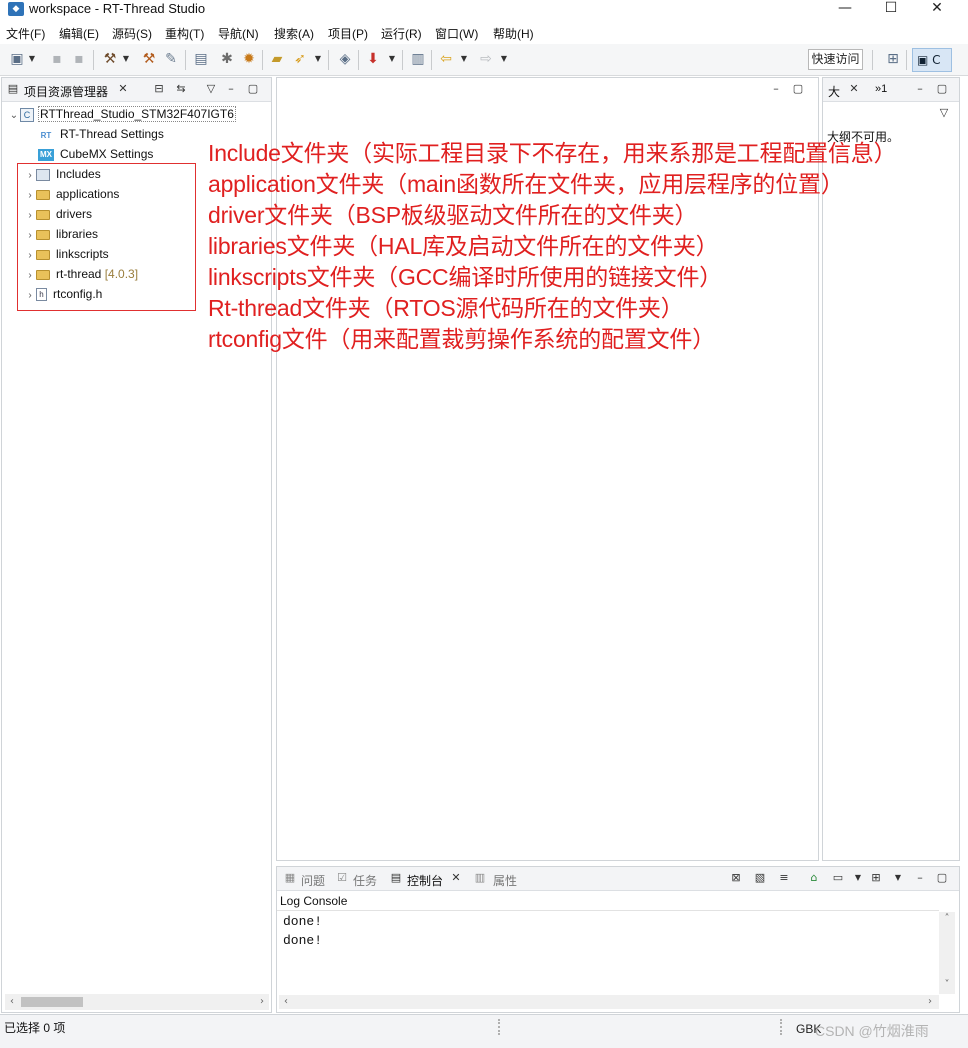 The image size is (968, 1048). Describe the element at coordinates (117, 8) in the screenshot. I see `window-title: workspace - RT-Thread Studio` at that location.